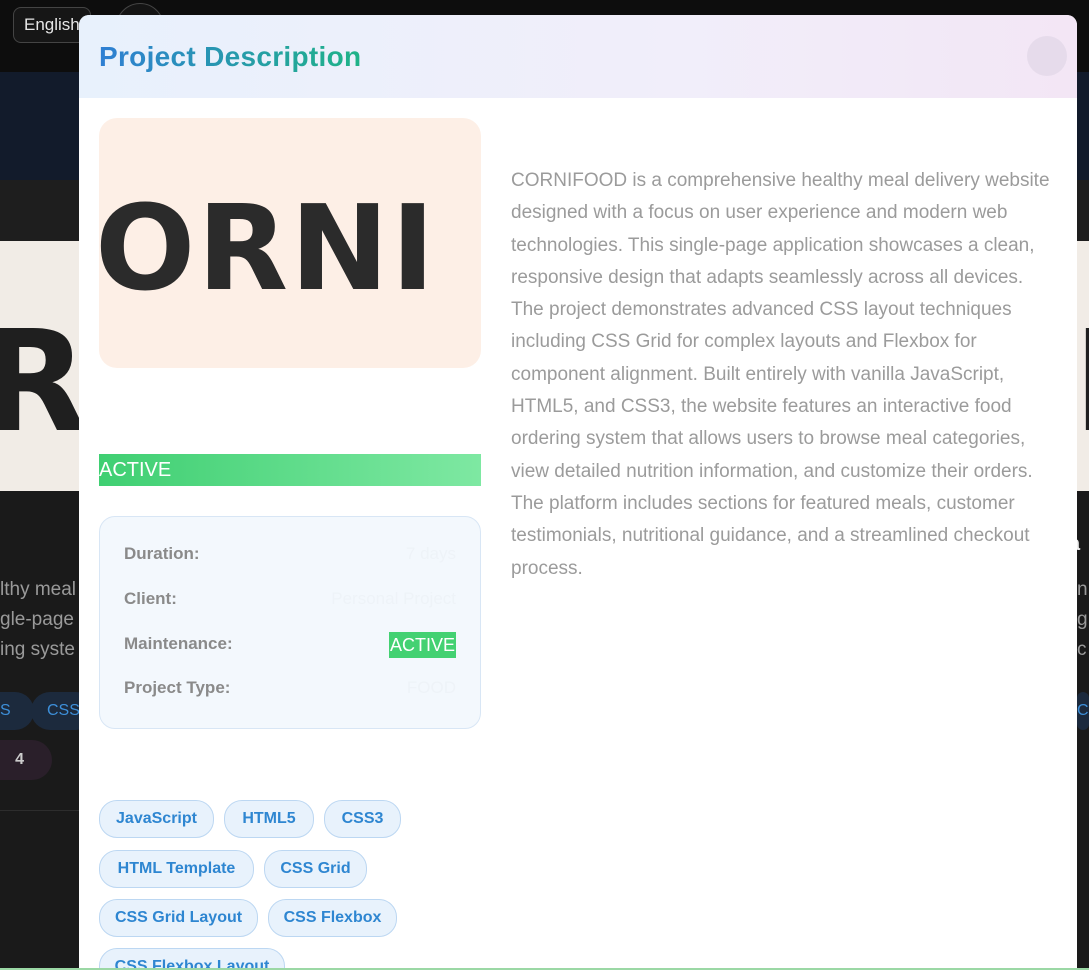 The width and height of the screenshot is (1089, 970). Describe the element at coordinates (39, 810) in the screenshot. I see `background-divider` at that location.